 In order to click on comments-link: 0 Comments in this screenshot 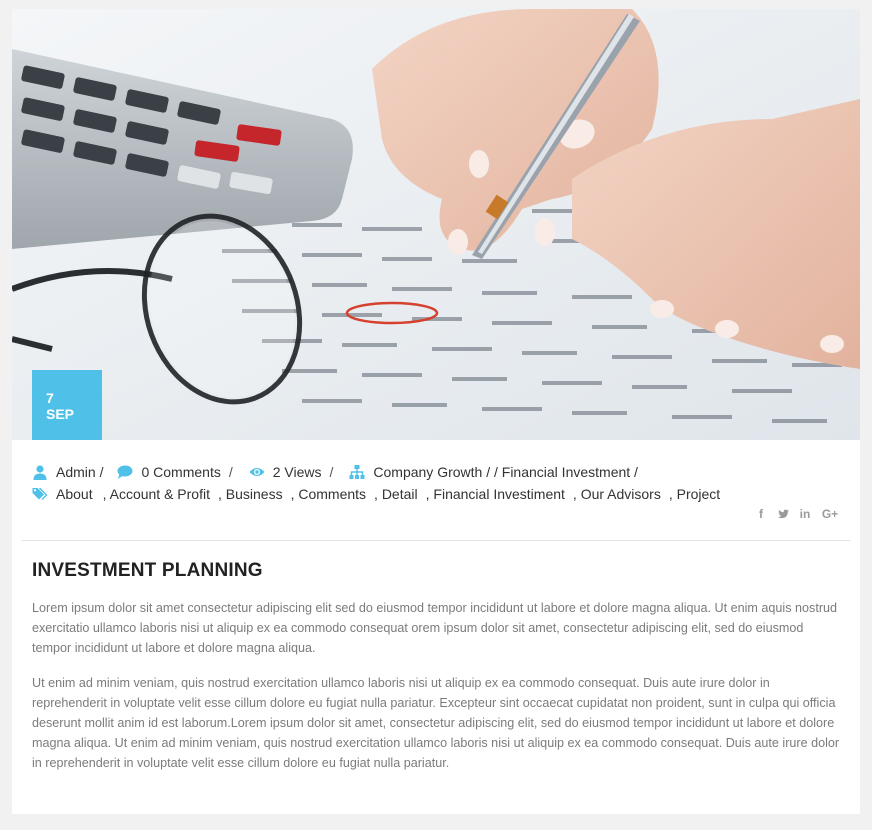, I will do `click(180, 472)`.